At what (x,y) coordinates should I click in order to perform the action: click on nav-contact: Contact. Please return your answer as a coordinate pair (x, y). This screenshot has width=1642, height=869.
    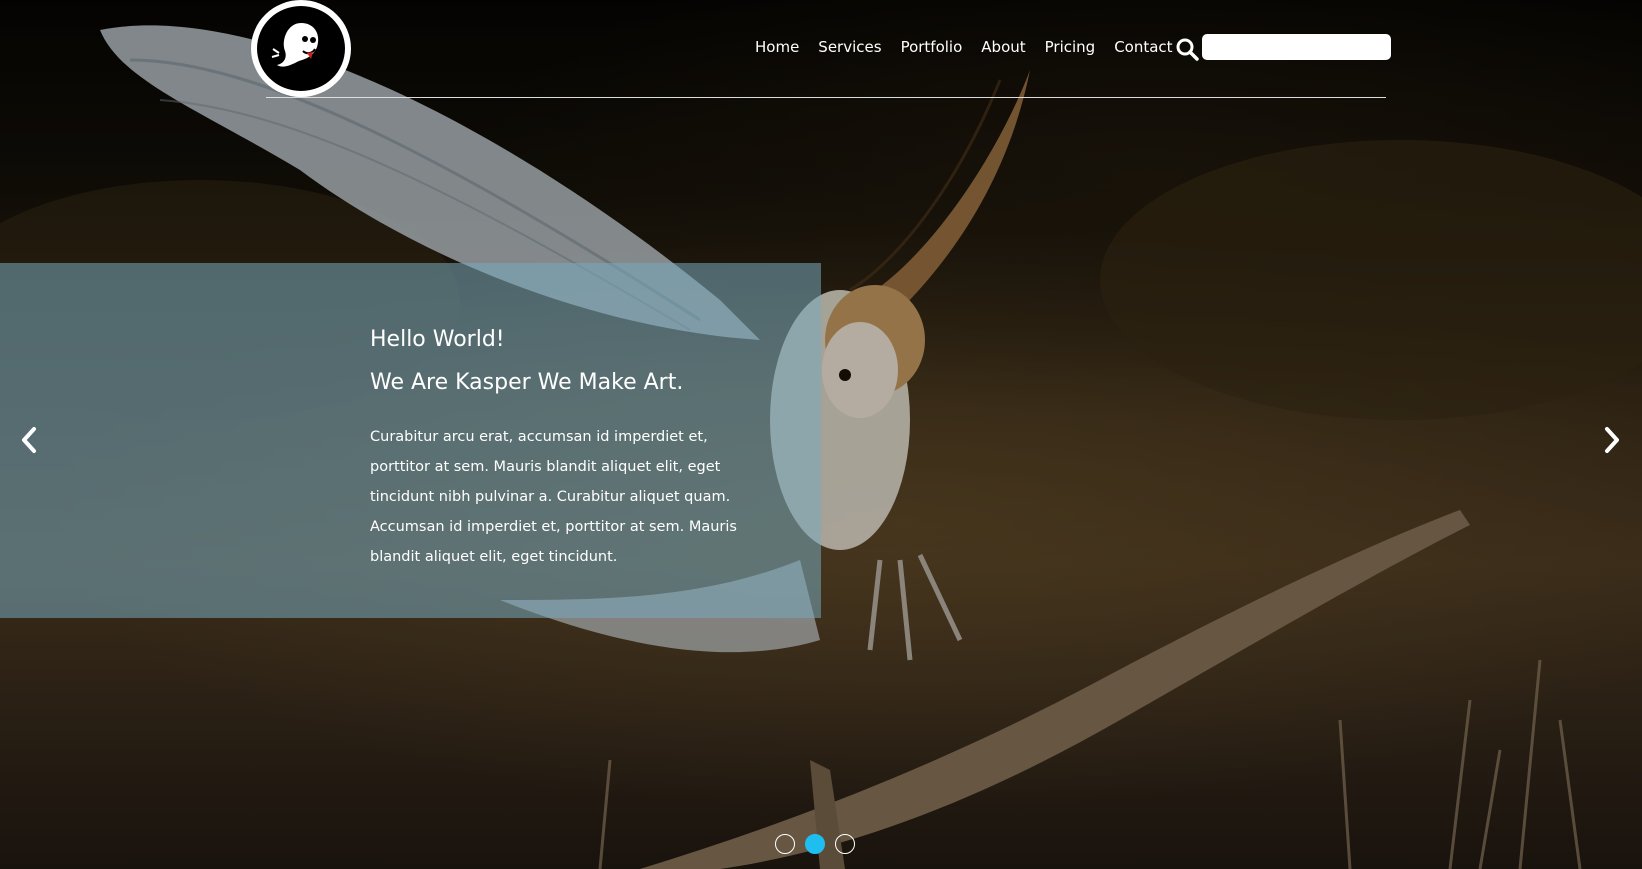
    Looking at the image, I should click on (1143, 47).